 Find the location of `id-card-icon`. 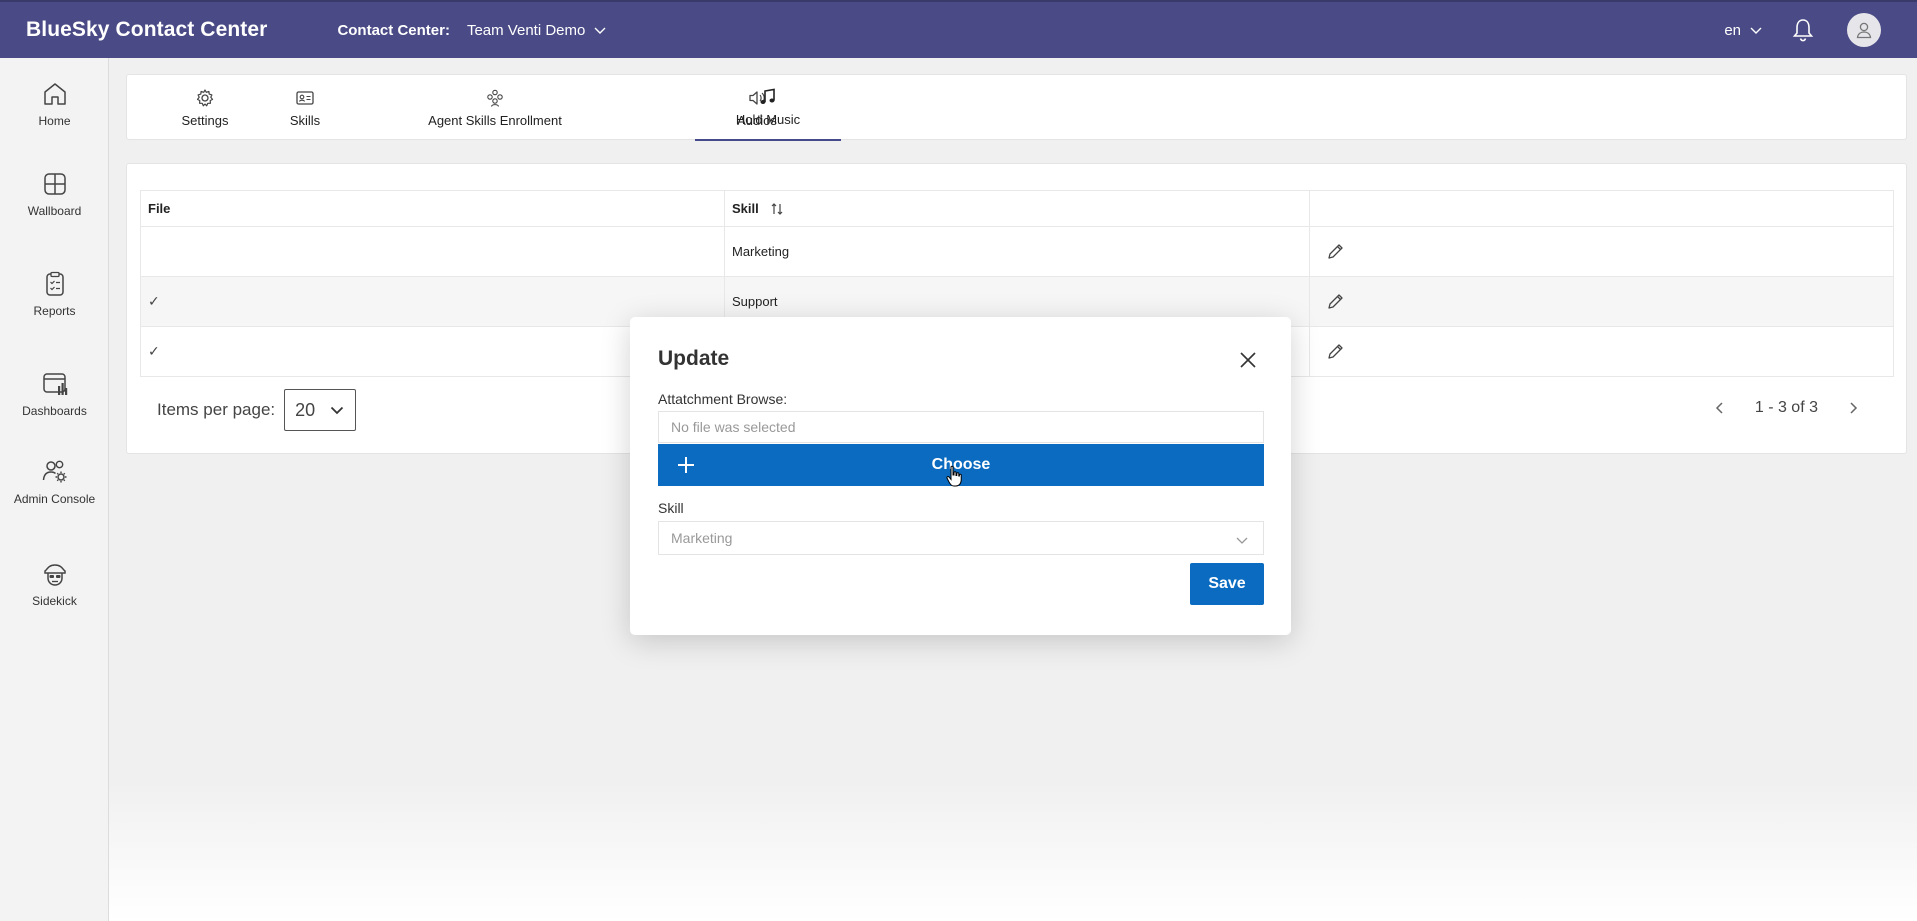

id-card-icon is located at coordinates (305, 98).